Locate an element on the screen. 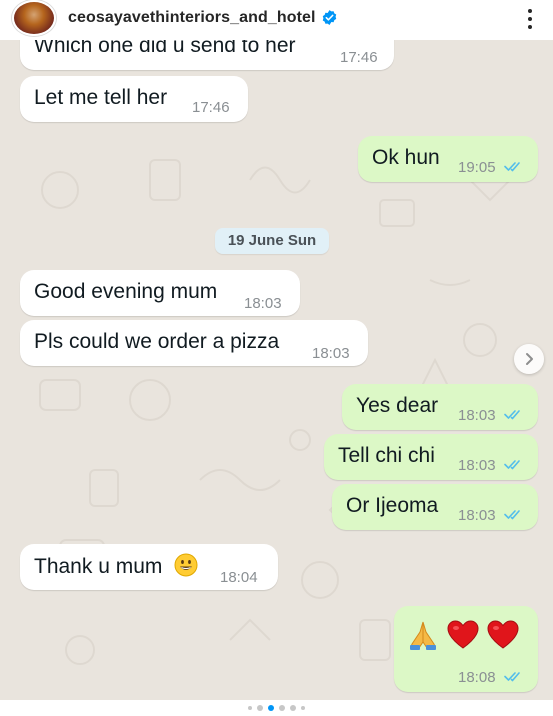 This screenshot has height=716, width=553. verified-badge-icon is located at coordinates (329, 17).